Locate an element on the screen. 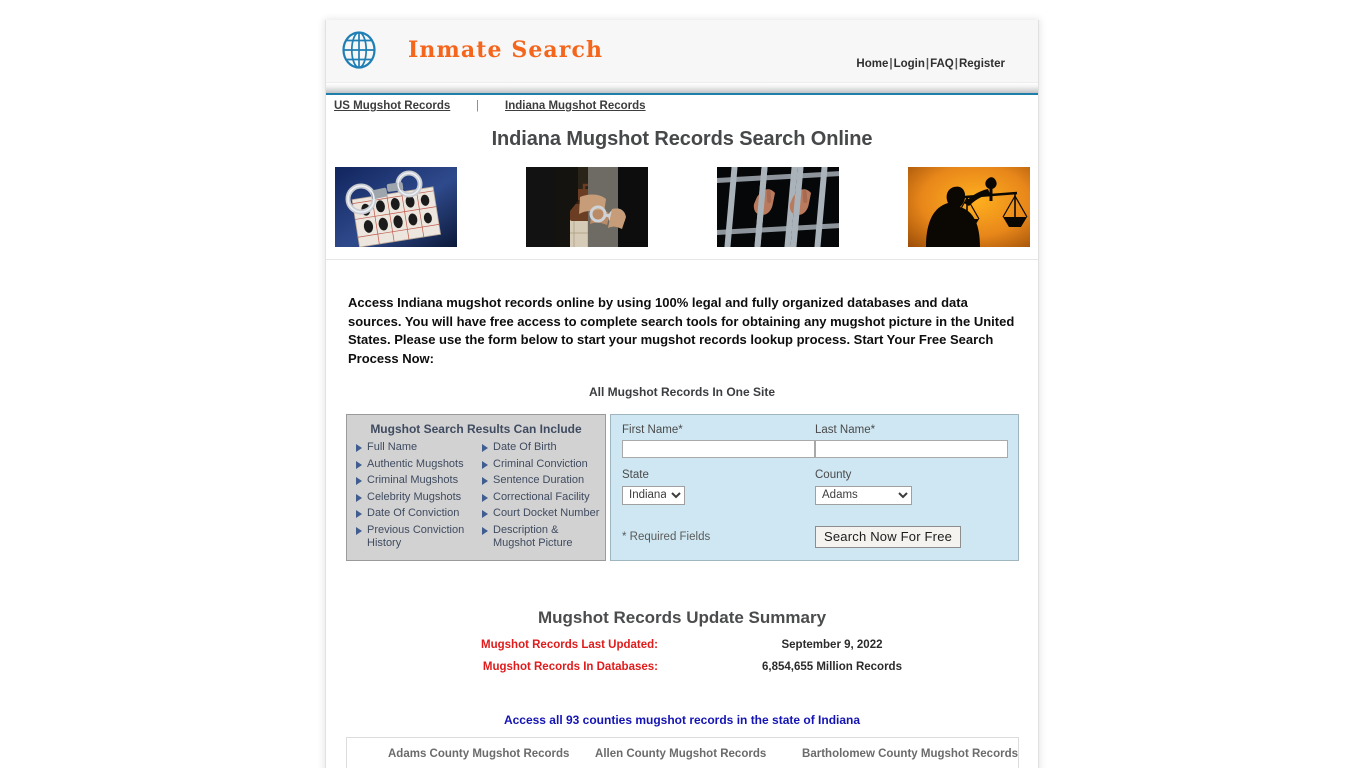 This screenshot has width=1366, height=768. first-name-label: First Name* is located at coordinates (652, 430).